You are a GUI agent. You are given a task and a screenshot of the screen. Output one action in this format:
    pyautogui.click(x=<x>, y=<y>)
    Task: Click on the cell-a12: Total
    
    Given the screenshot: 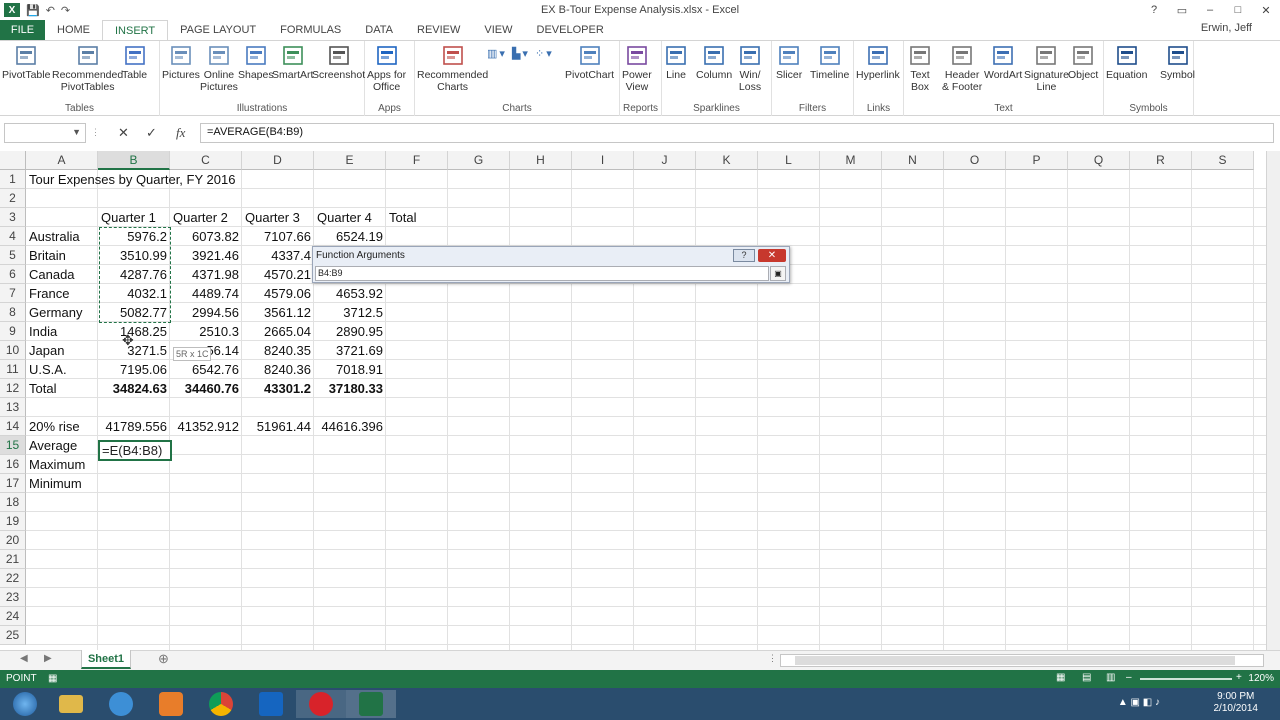 What is the action you would take?
    pyautogui.click(x=42, y=388)
    